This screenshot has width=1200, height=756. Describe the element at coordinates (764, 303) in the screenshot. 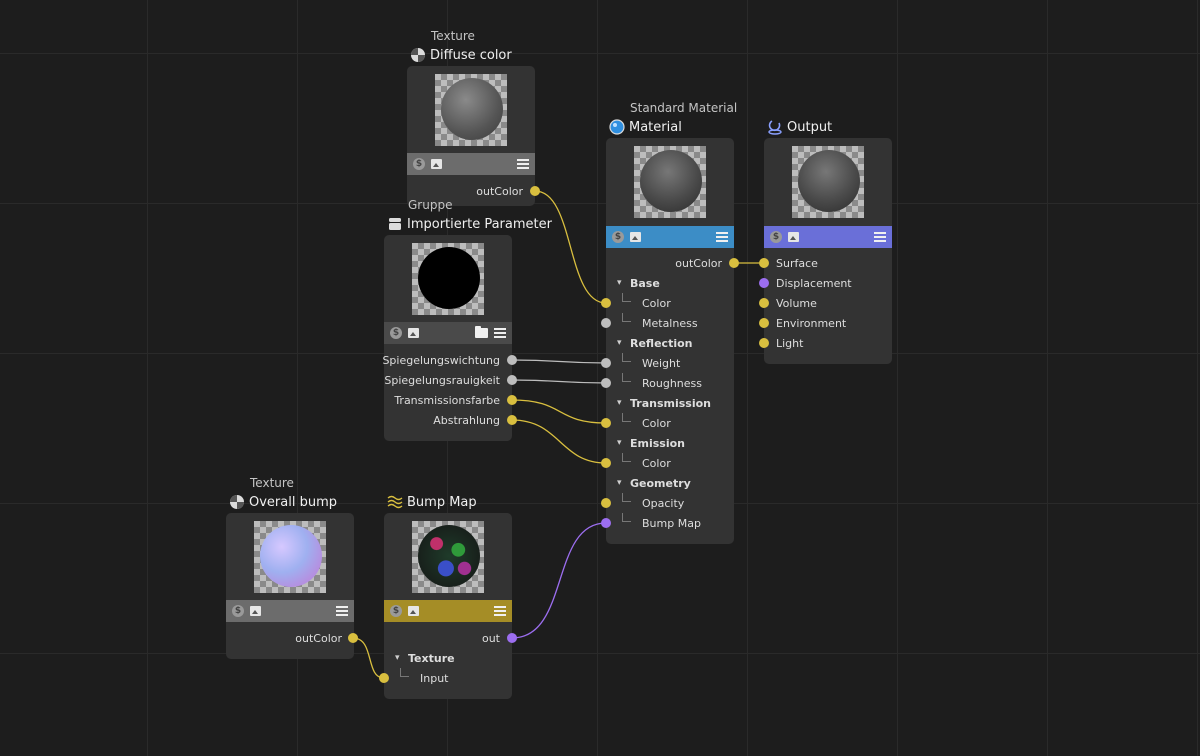

I see `volume-port` at that location.